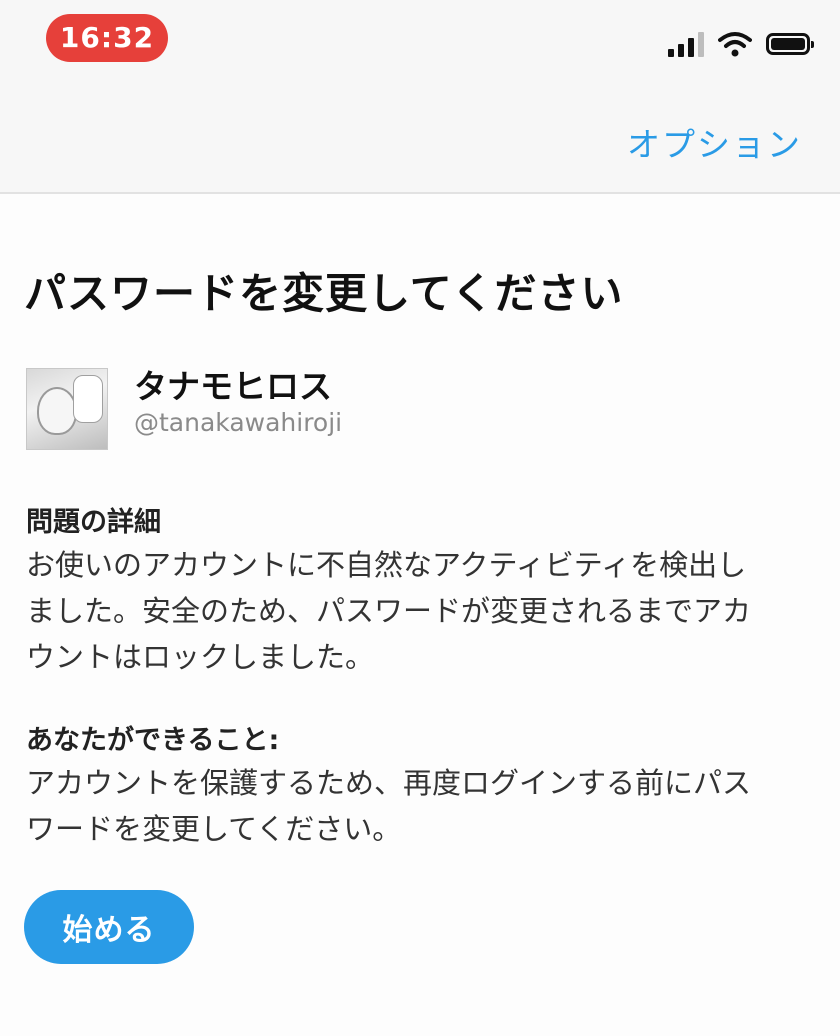 The image size is (840, 1036). Describe the element at coordinates (57, 411) in the screenshot. I see `avatar-illustration` at that location.